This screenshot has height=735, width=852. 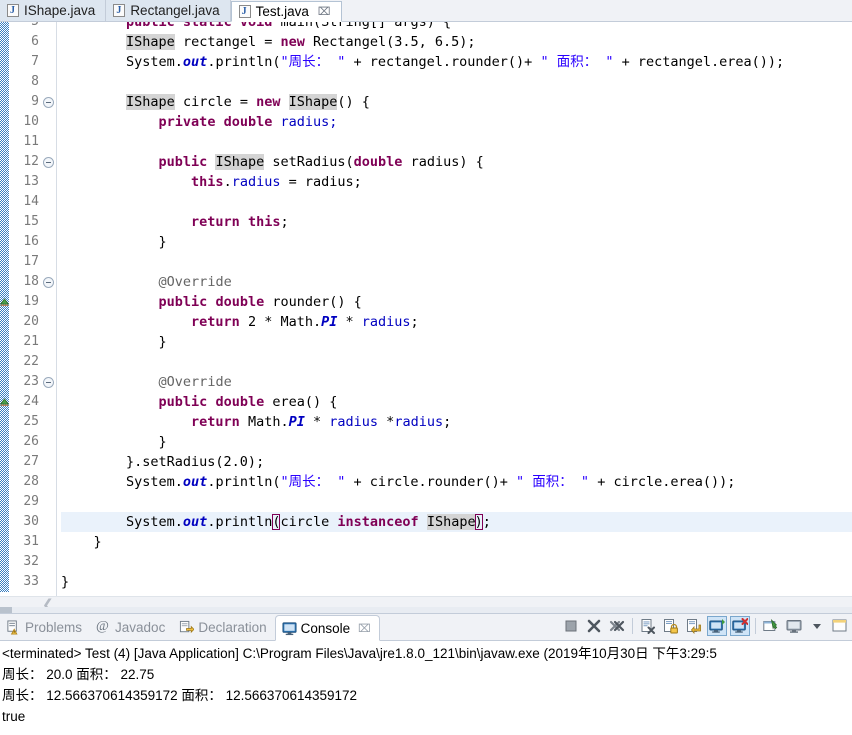 What do you see at coordinates (309, 522) in the screenshot?
I see `code-token: circle` at bounding box center [309, 522].